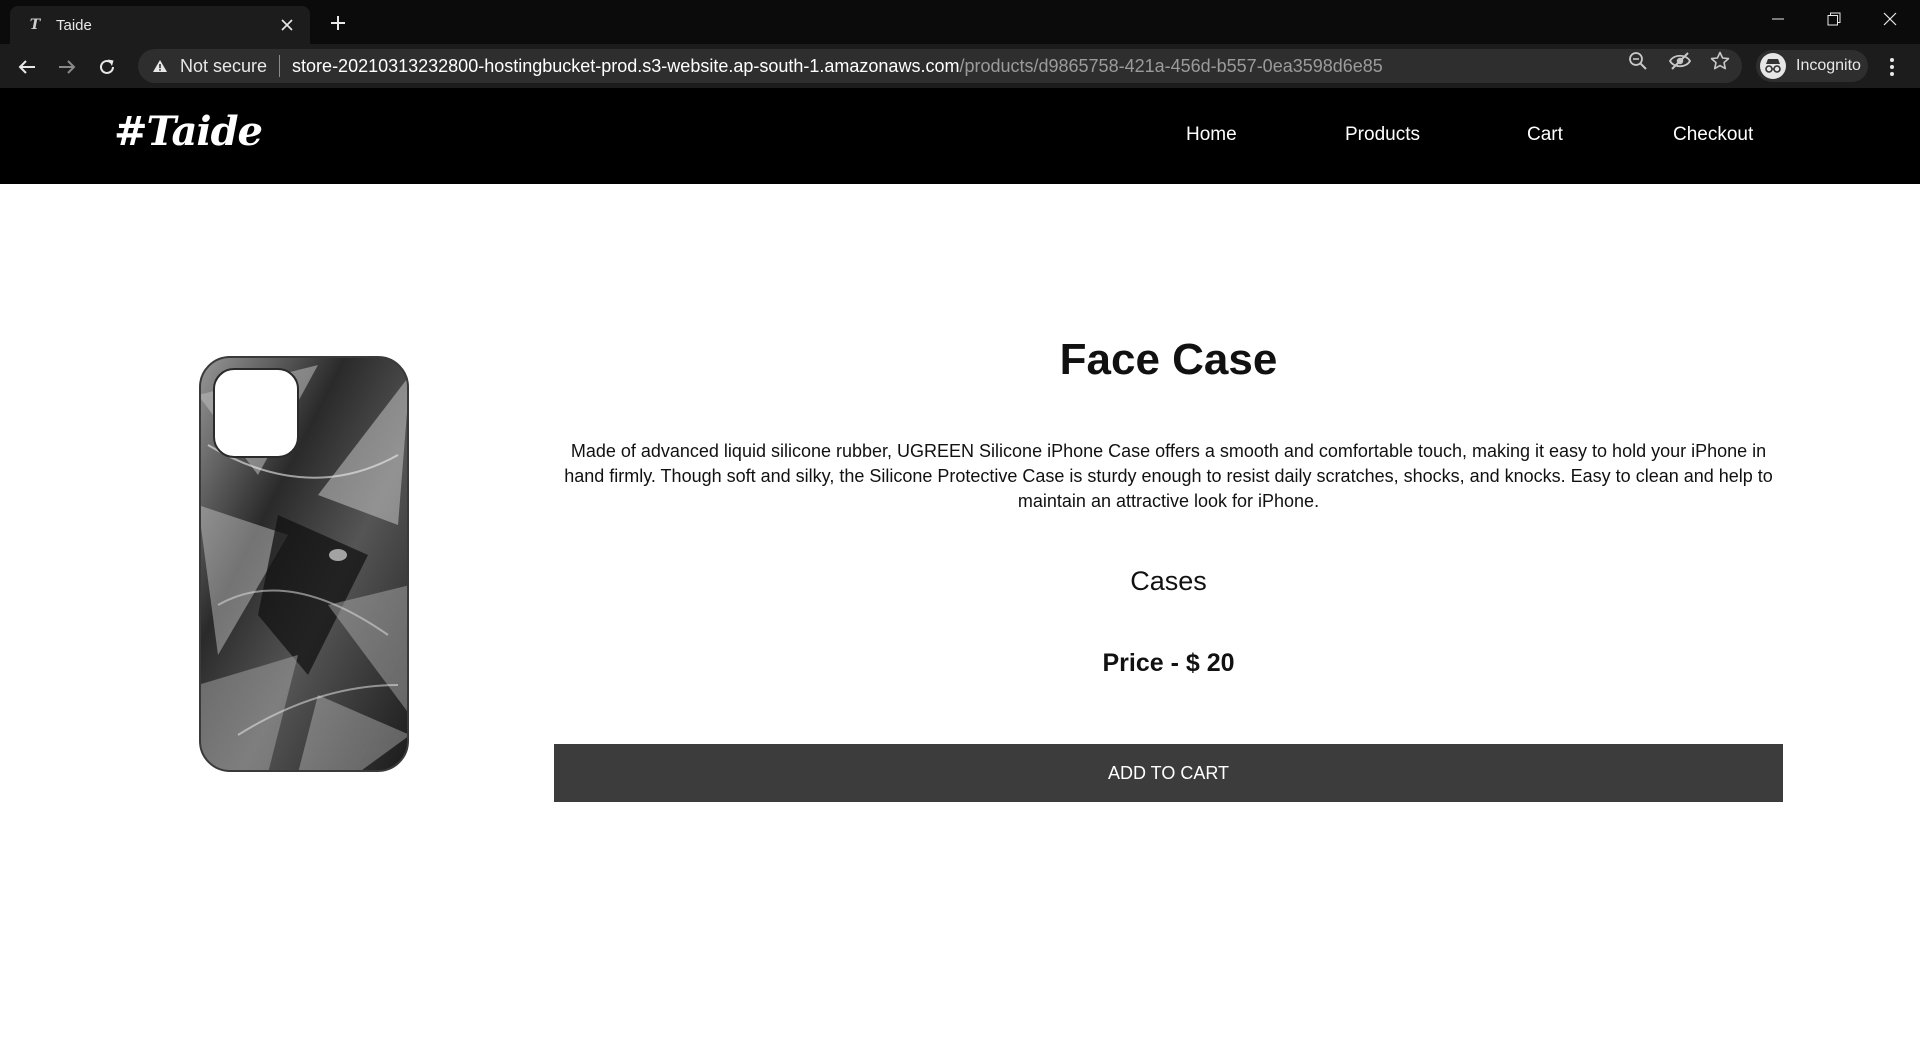  I want to click on browser-tab-strip: T Taide, so click(960, 22).